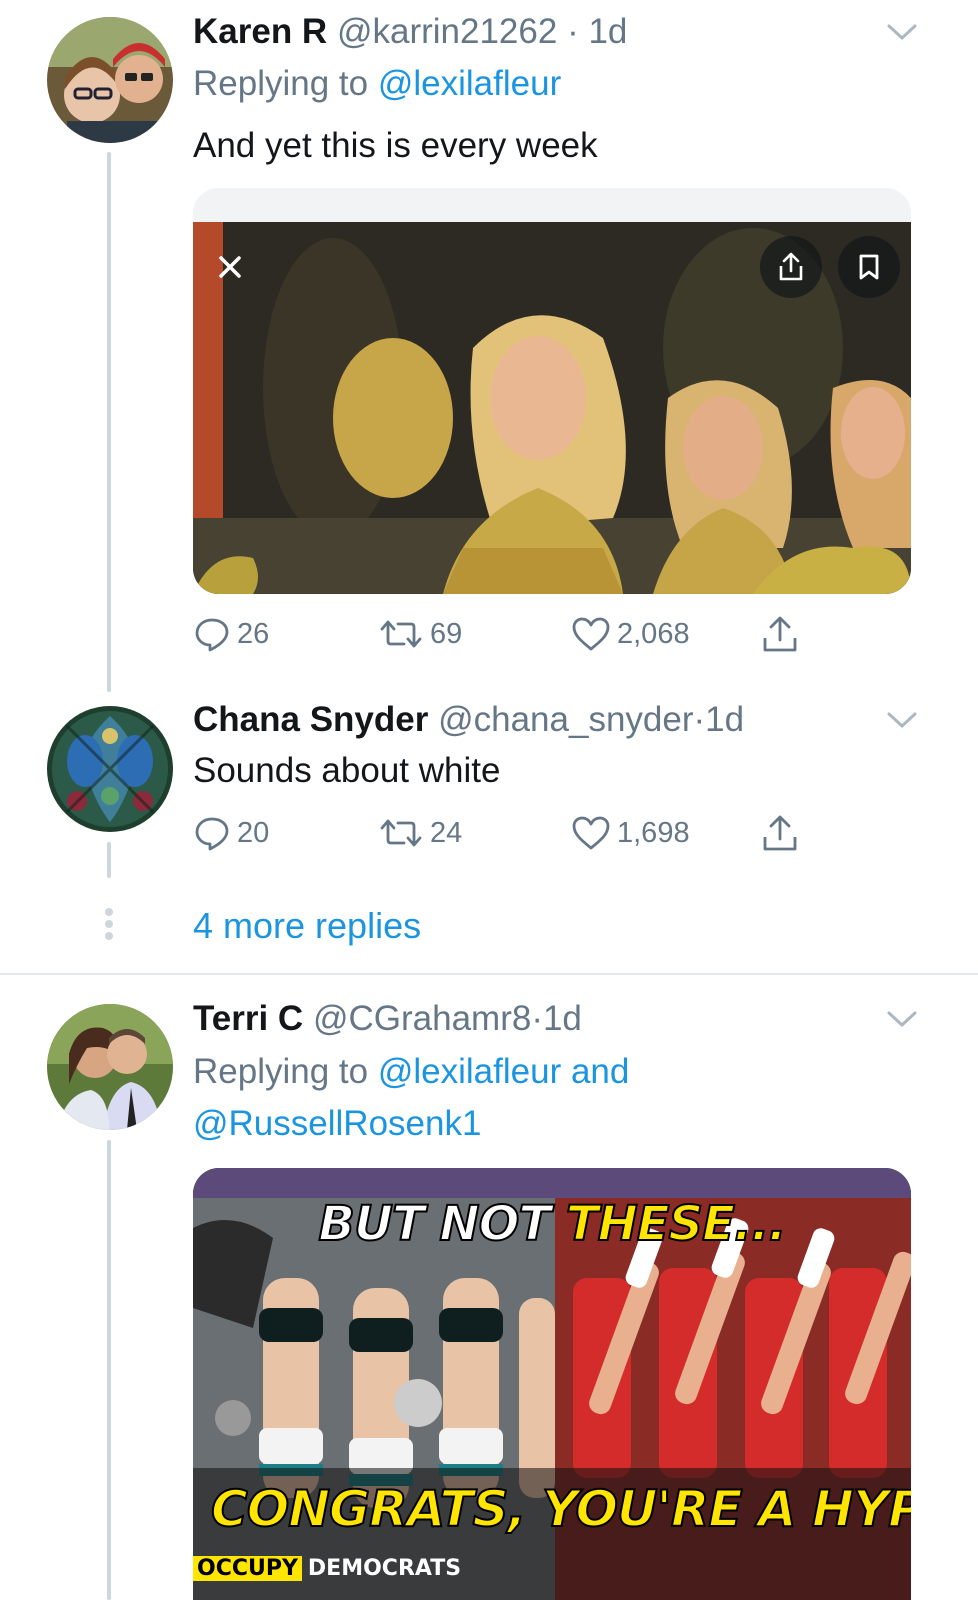 This screenshot has height=1600, width=978. What do you see at coordinates (869, 267) in the screenshot?
I see `bookmark-icon` at bounding box center [869, 267].